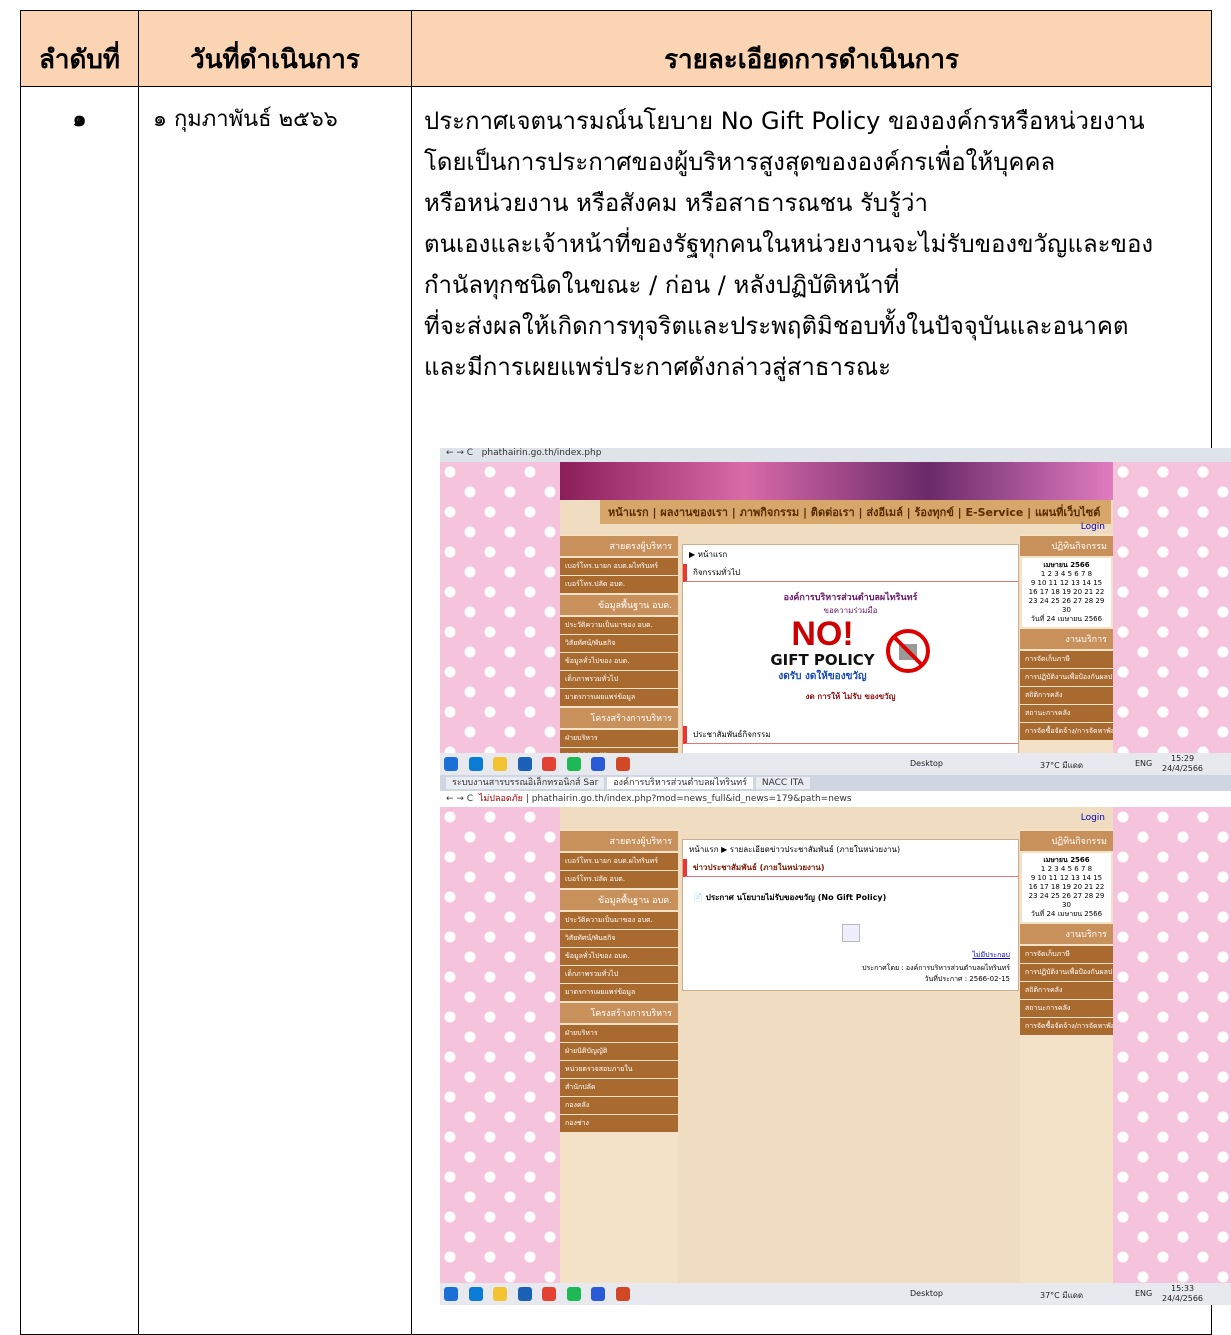 The height and width of the screenshot is (1335, 1231). What do you see at coordinates (782, 783) in the screenshot?
I see `browser-tab: NACC ITA` at bounding box center [782, 783].